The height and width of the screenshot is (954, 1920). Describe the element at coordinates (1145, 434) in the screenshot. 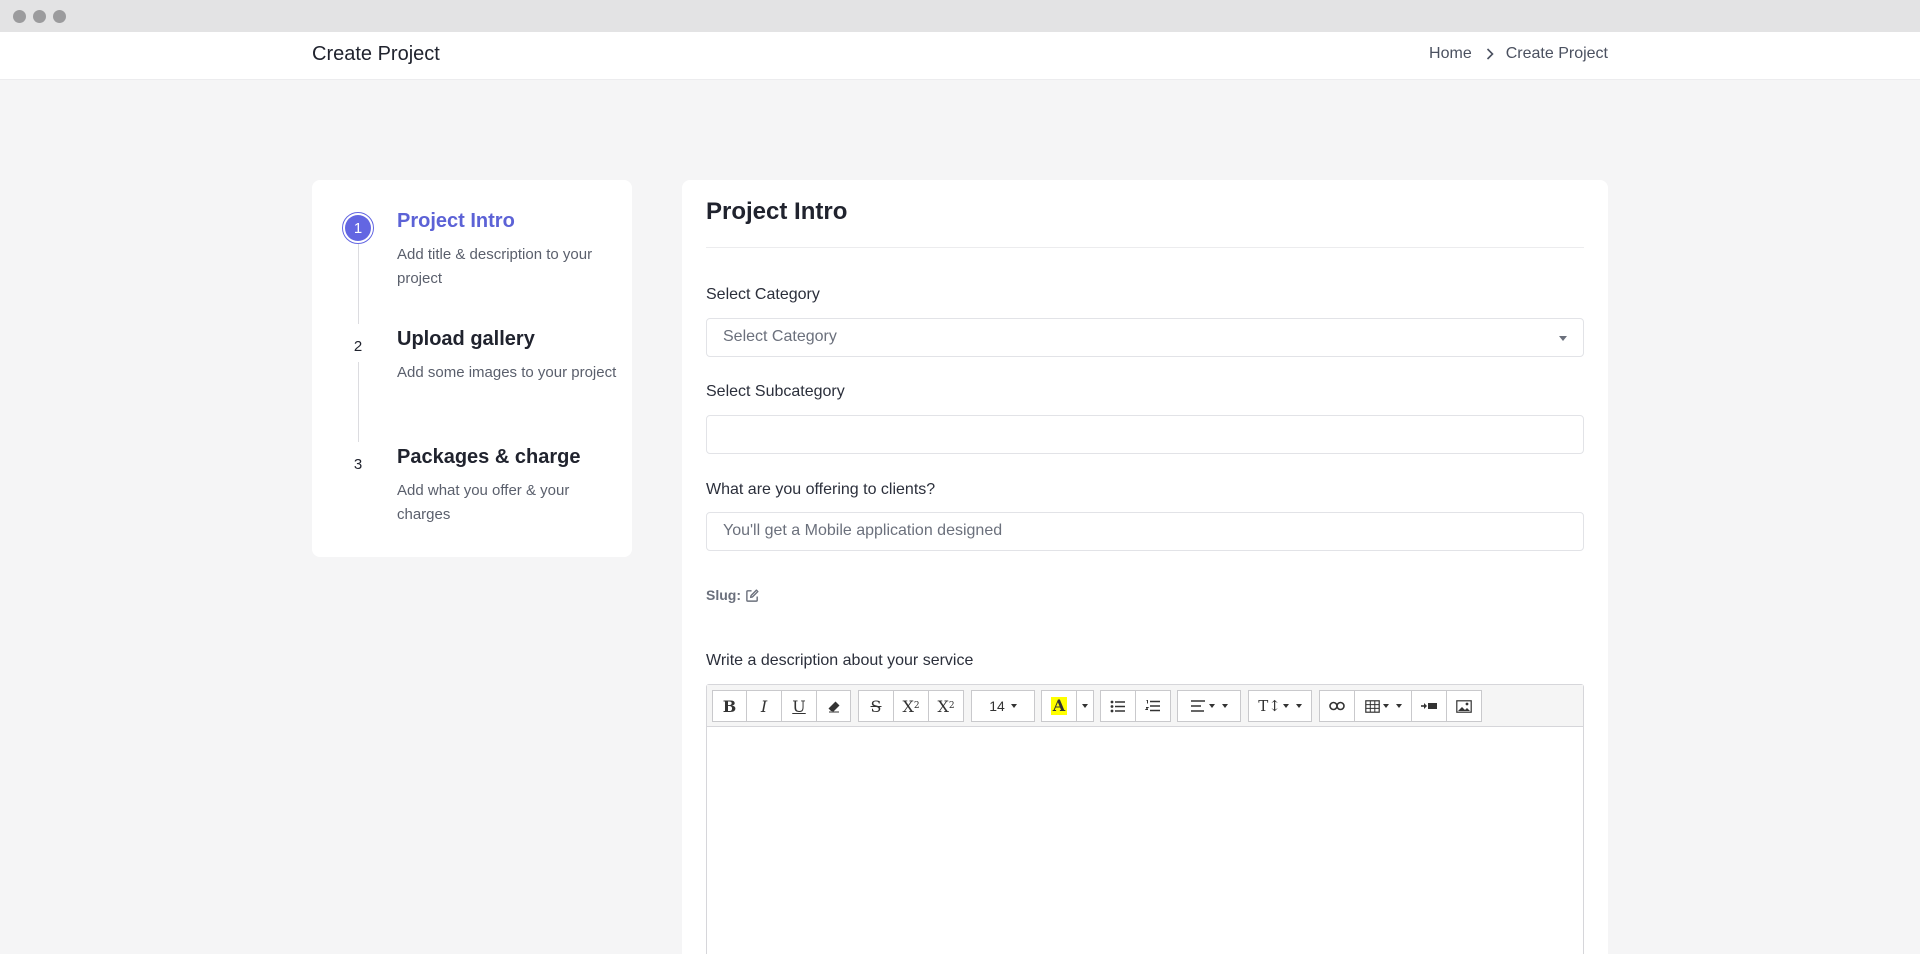

I see `subcategory-select` at that location.